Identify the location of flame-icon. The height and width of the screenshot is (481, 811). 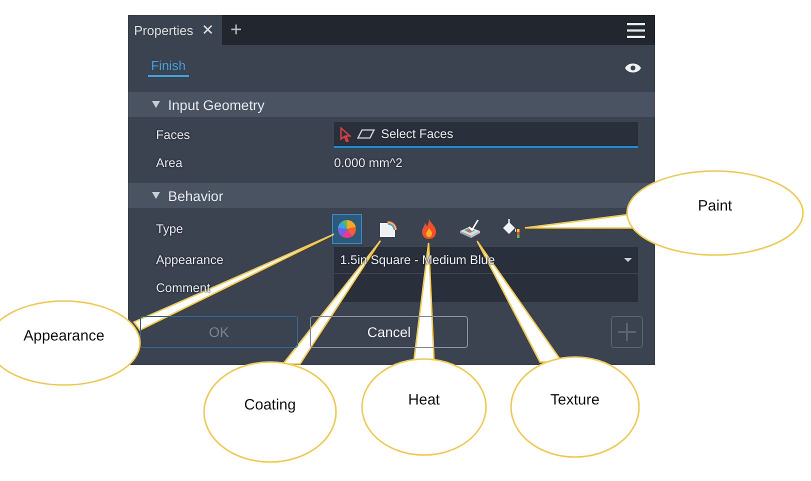
(429, 229).